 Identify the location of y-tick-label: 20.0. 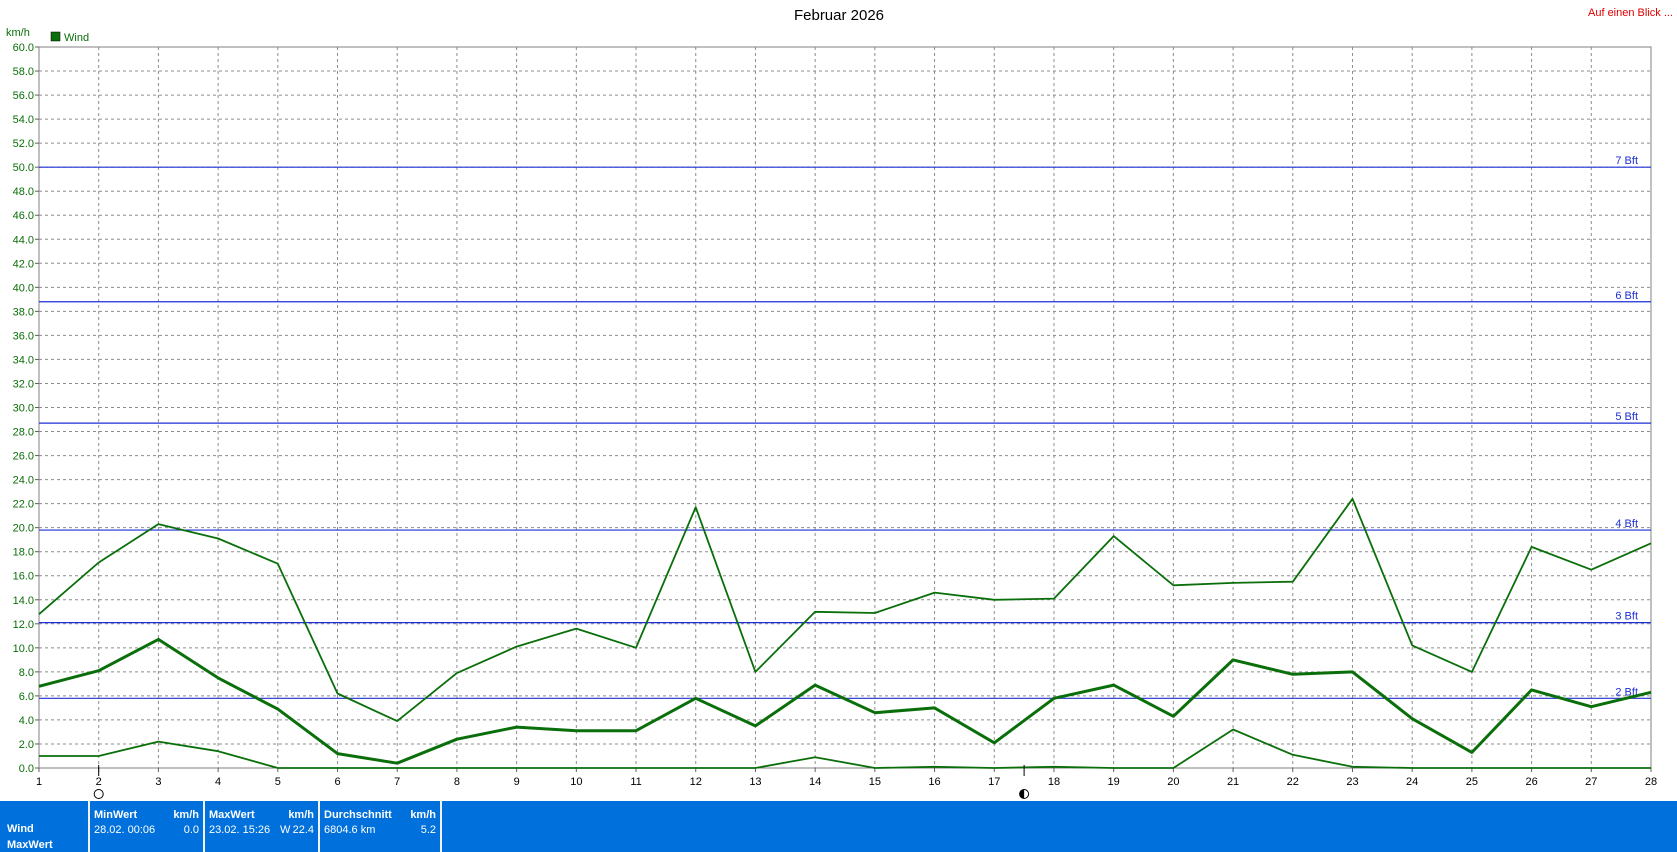
(23, 529).